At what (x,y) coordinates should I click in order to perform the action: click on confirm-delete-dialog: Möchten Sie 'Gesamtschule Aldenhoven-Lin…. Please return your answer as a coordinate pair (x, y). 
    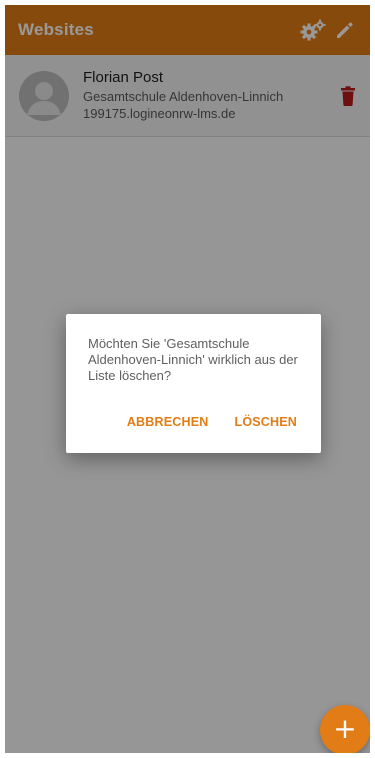
    Looking at the image, I should click on (193, 383).